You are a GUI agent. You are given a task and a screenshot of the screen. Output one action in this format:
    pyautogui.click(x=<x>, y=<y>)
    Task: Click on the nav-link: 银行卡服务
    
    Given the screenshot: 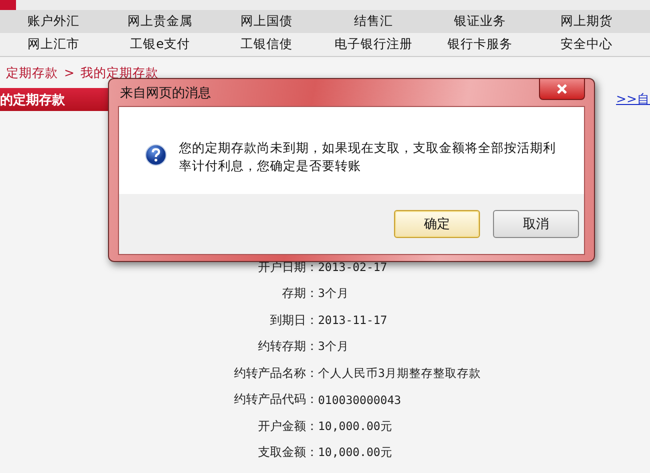 What is the action you would take?
    pyautogui.click(x=480, y=44)
    